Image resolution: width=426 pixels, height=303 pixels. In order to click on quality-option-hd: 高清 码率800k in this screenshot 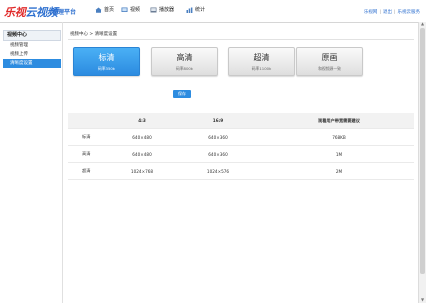, I will do `click(184, 61)`.